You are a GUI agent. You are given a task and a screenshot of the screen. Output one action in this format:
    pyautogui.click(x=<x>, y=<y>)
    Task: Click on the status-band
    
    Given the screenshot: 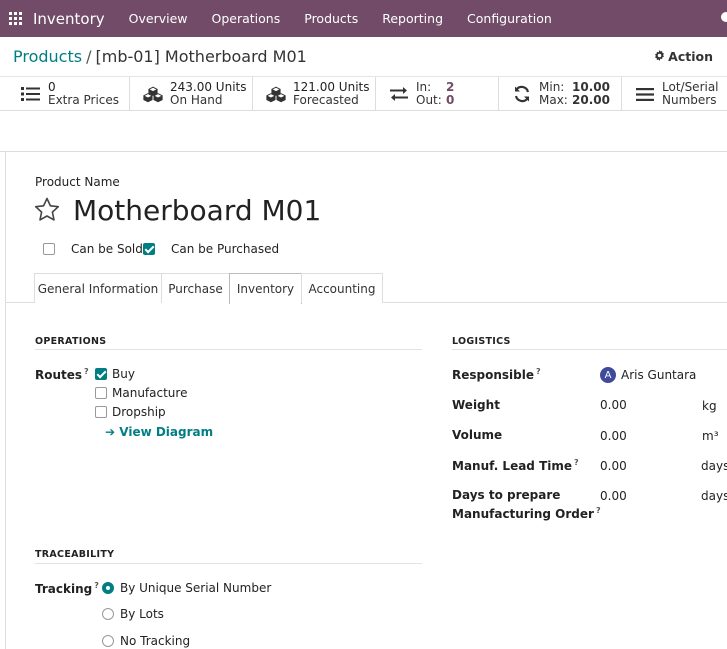 What is the action you would take?
    pyautogui.click(x=363, y=132)
    